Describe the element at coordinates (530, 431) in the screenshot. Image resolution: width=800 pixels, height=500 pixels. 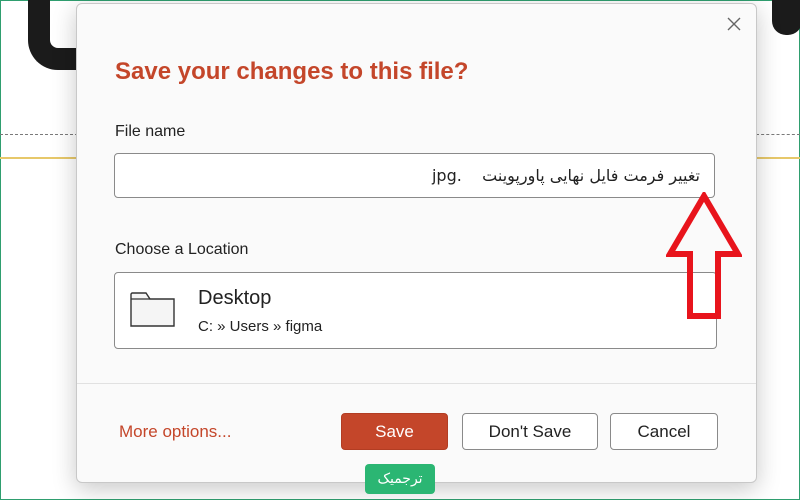
I see `dont-save-button: Don't Save` at that location.